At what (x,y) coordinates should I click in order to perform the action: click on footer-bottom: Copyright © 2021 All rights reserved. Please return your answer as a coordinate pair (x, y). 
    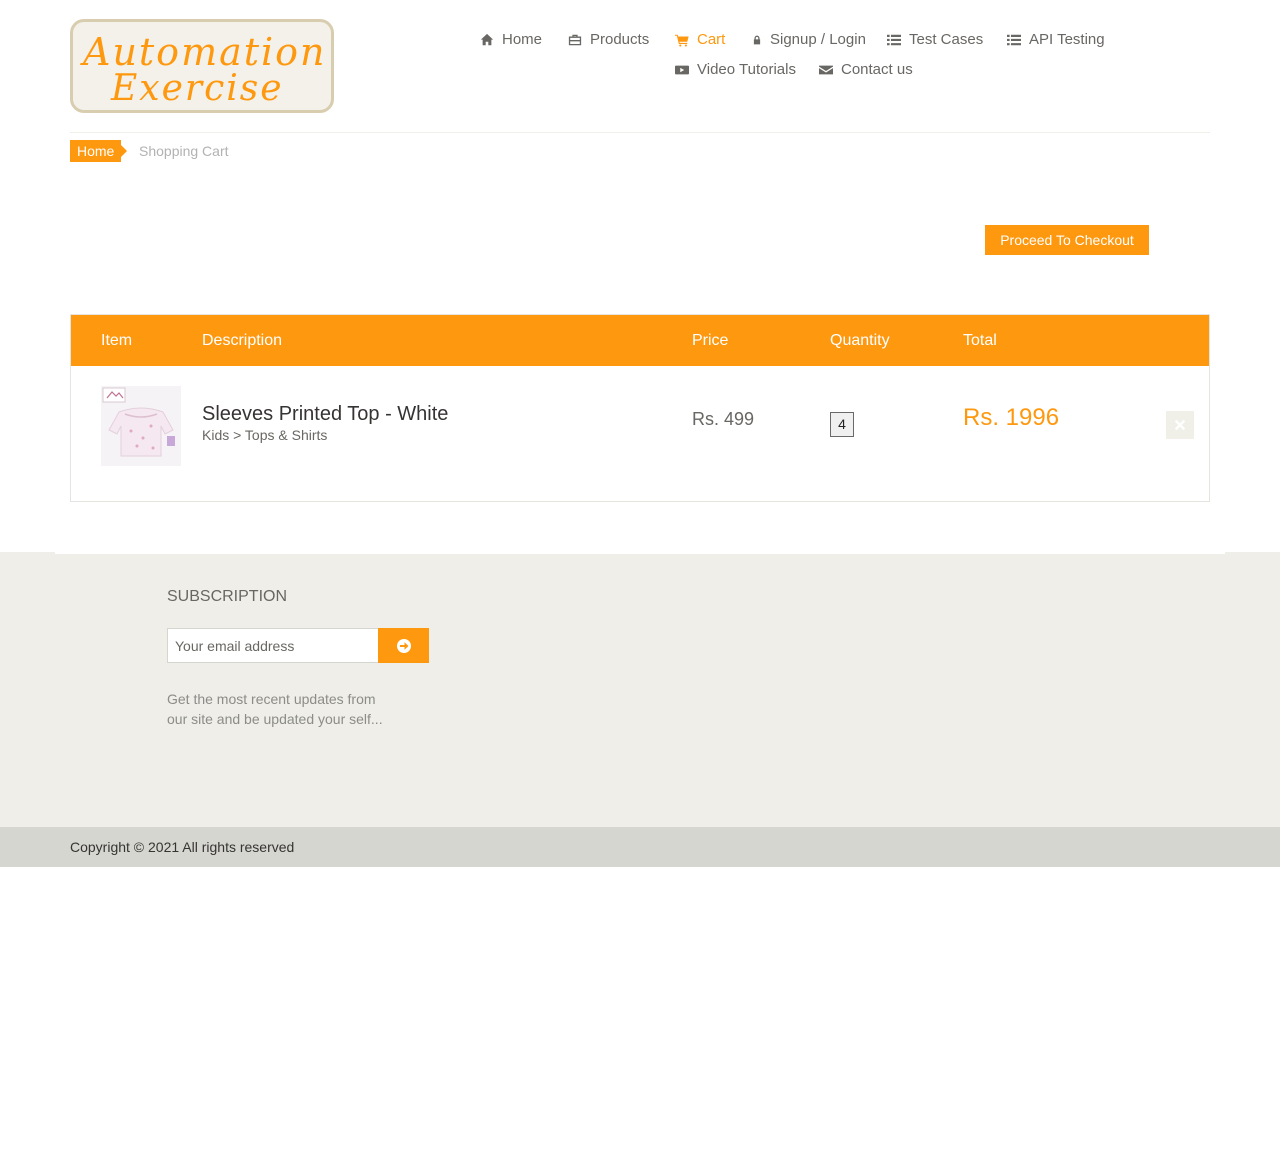
    Looking at the image, I should click on (640, 847).